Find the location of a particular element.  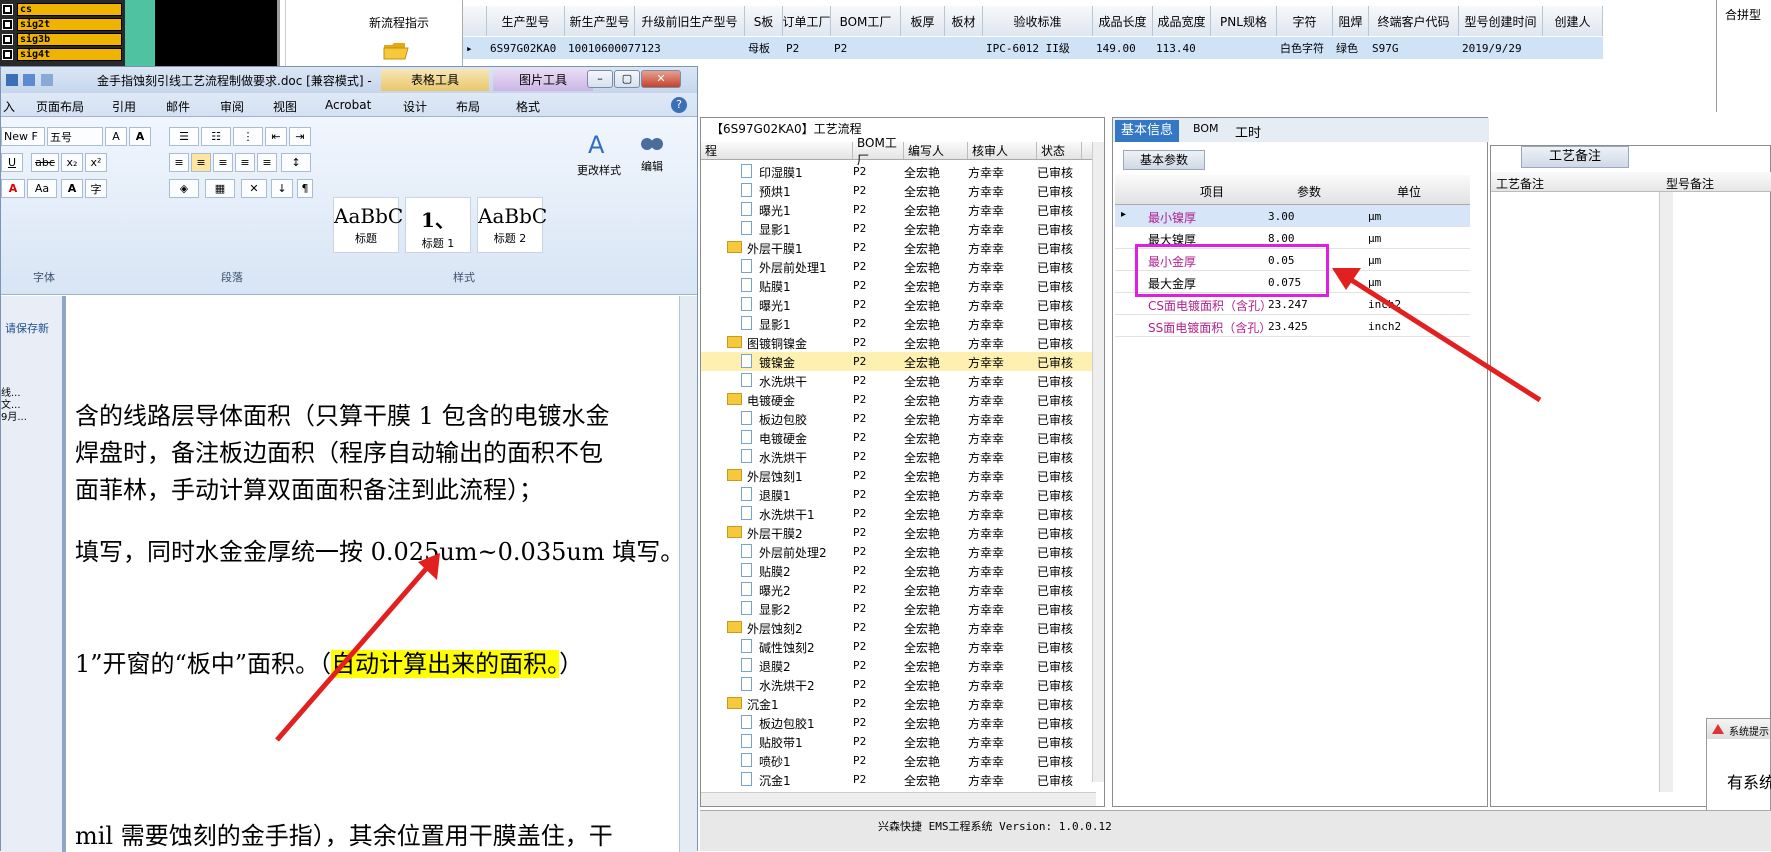

process-row: 显影2 P2 全宏艳 方幸幸 已审核 is located at coordinates (898, 608).